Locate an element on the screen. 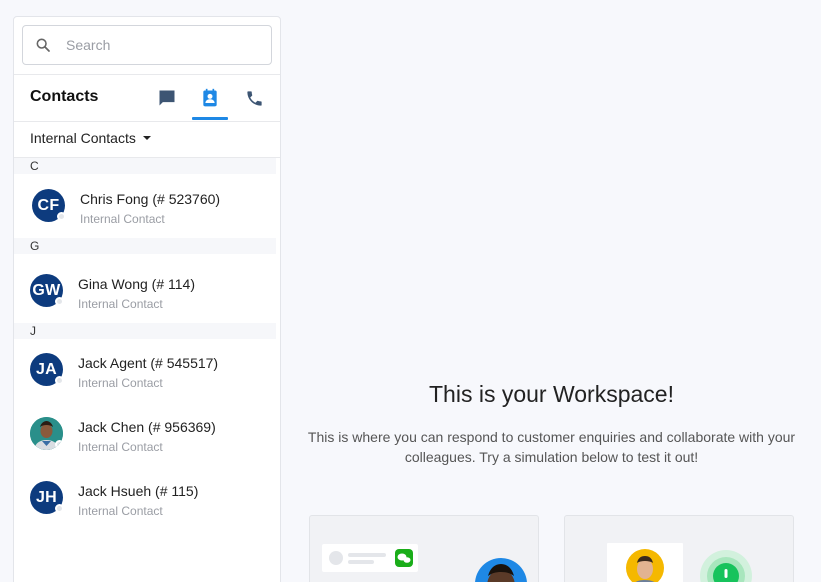  chat-icon is located at coordinates (167, 98).